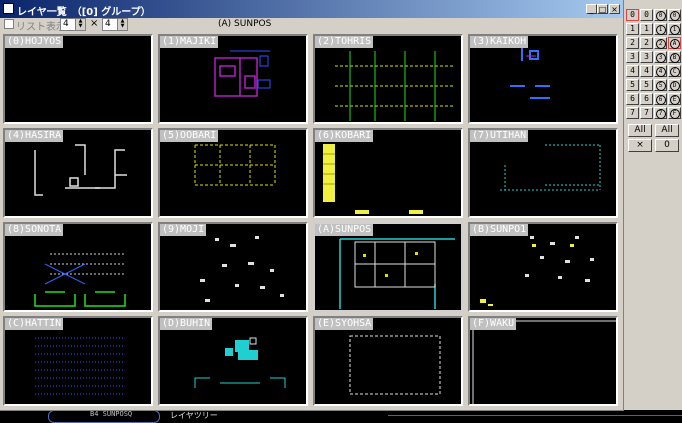  What do you see at coordinates (499, 230) in the screenshot?
I see `layer-label: (B)SUNPO1` at bounding box center [499, 230].